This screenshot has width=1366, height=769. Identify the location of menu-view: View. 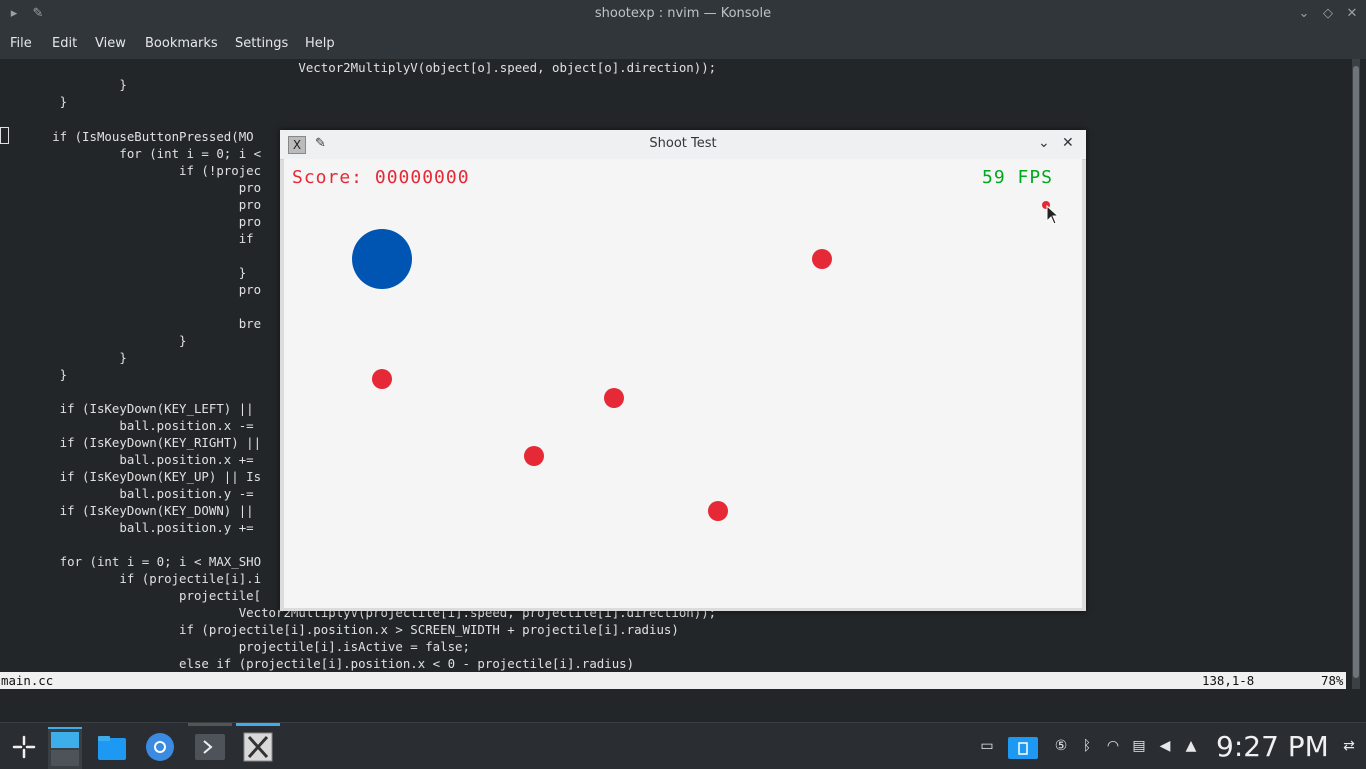
(110, 43).